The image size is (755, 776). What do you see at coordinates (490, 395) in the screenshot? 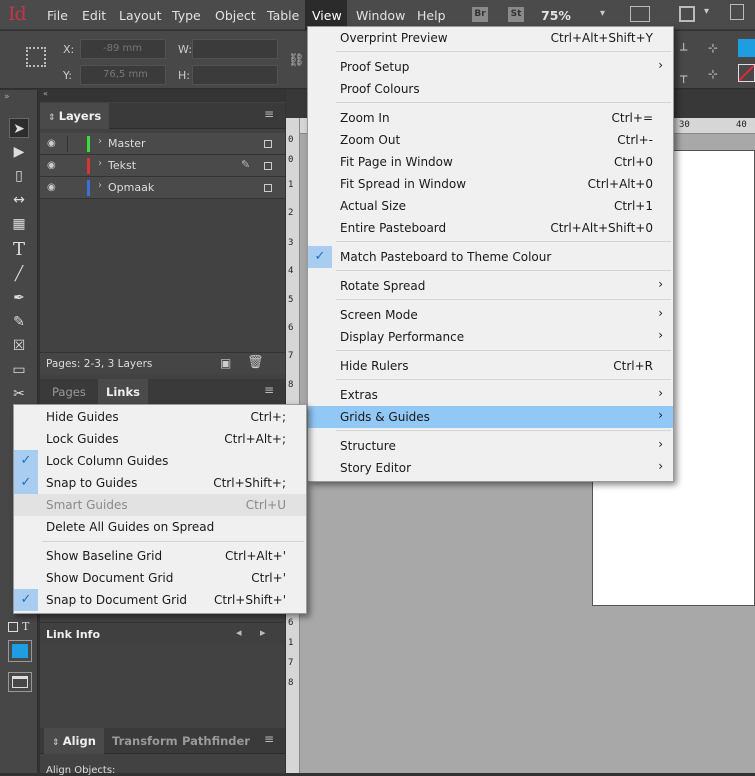
I see `menu-item-extras: Extras ›` at bounding box center [490, 395].